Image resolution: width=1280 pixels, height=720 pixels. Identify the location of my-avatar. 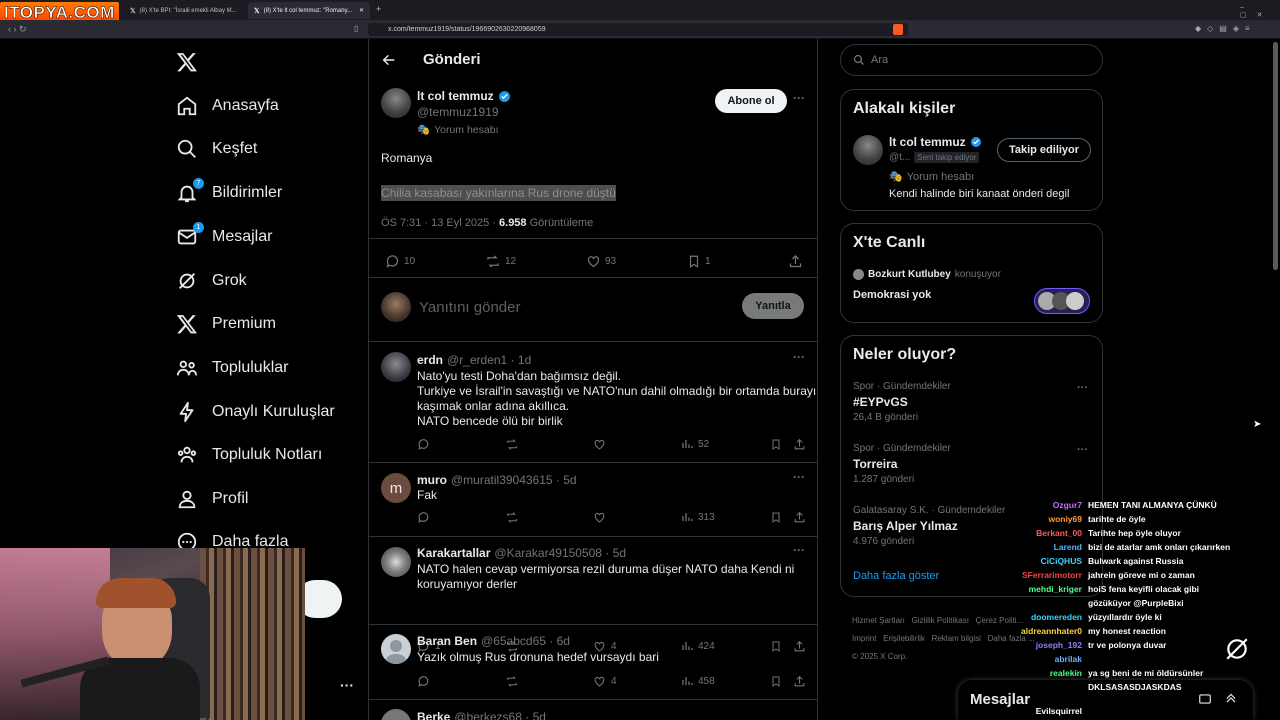
(396, 307).